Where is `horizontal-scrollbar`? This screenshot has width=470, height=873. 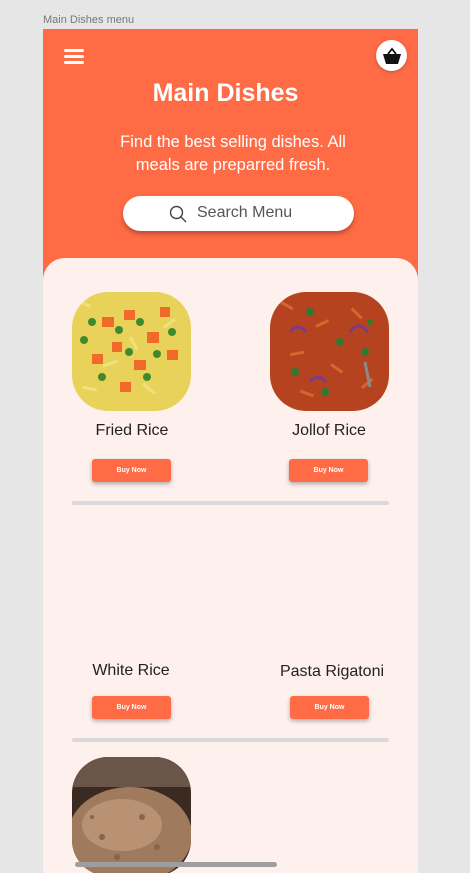
horizontal-scrollbar is located at coordinates (176, 864).